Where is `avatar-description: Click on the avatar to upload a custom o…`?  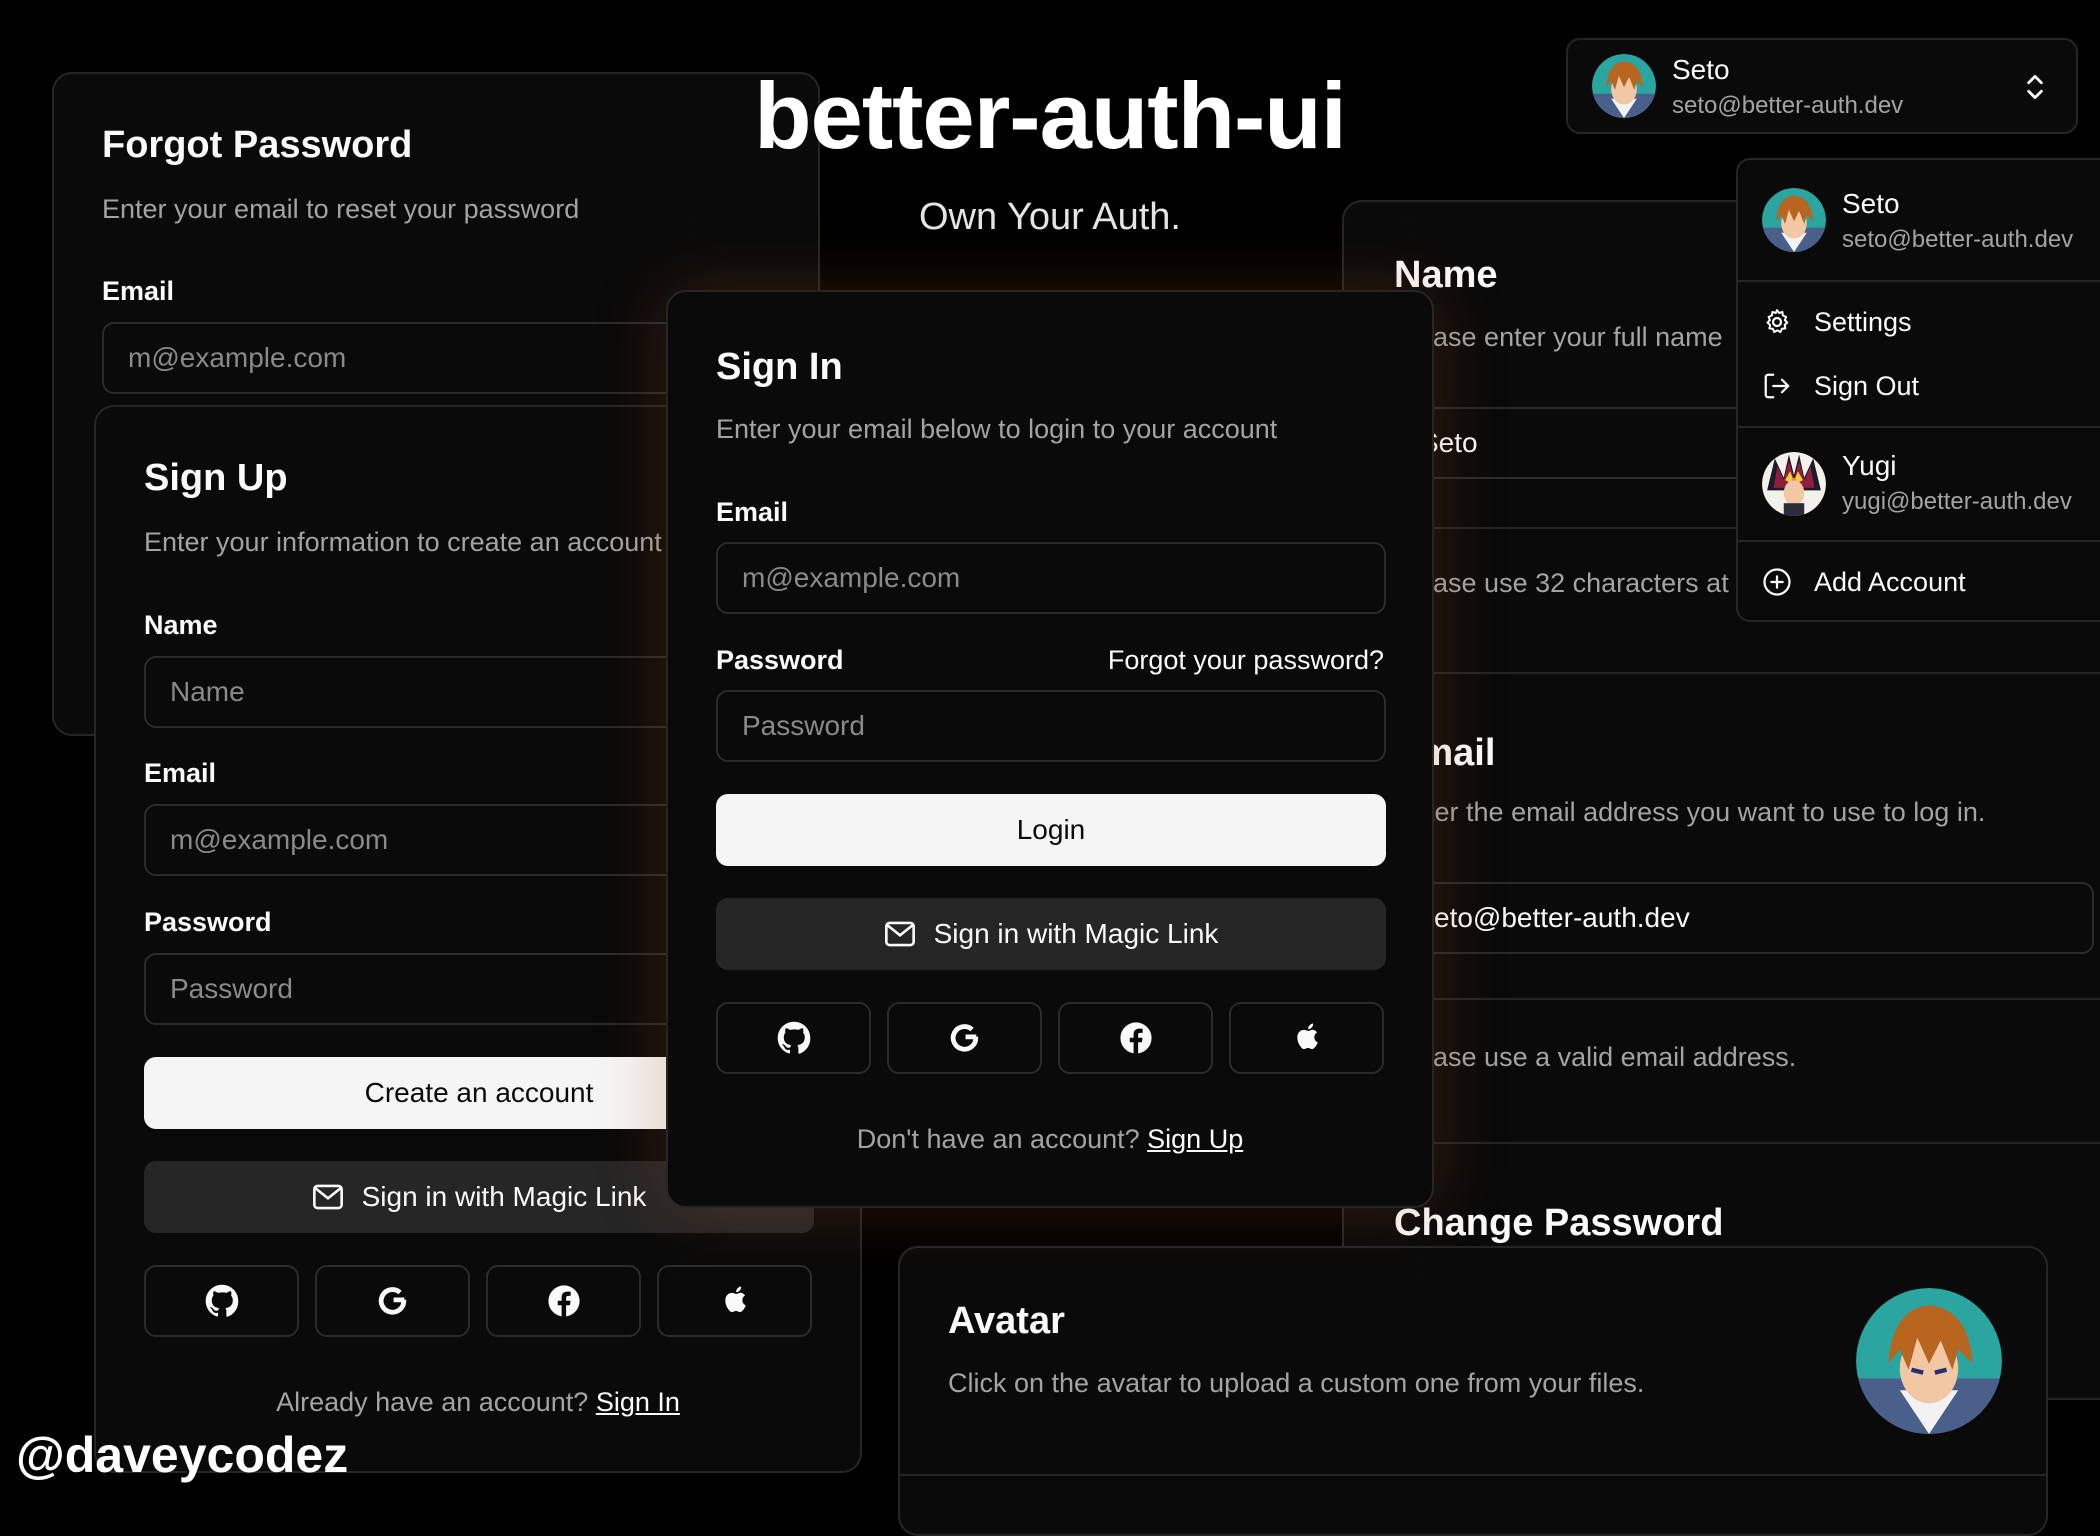
avatar-description: Click on the avatar to upload a custom o… is located at coordinates (1296, 1383).